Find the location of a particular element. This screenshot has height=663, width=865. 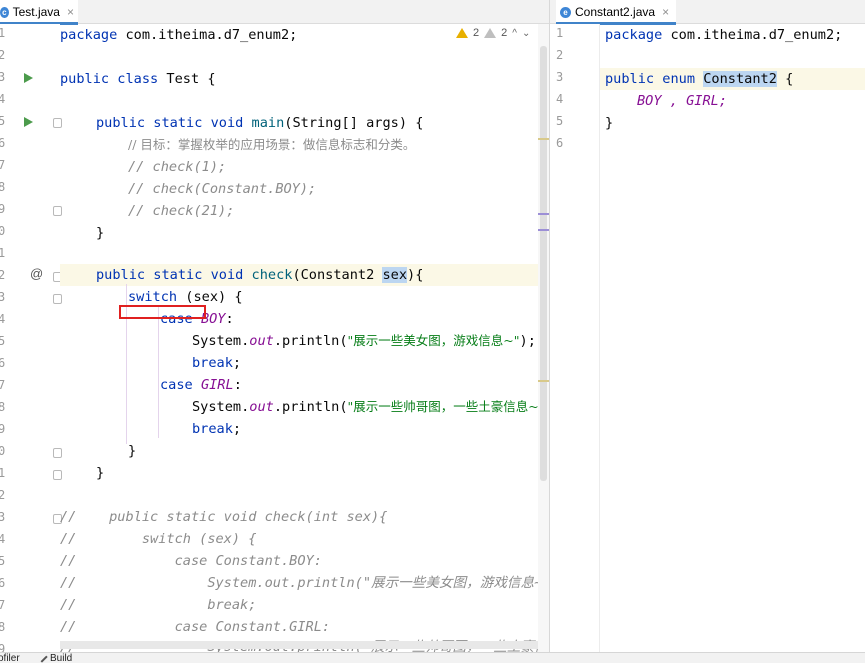

code-line: BOY , GIRL; is located at coordinates (682, 101).